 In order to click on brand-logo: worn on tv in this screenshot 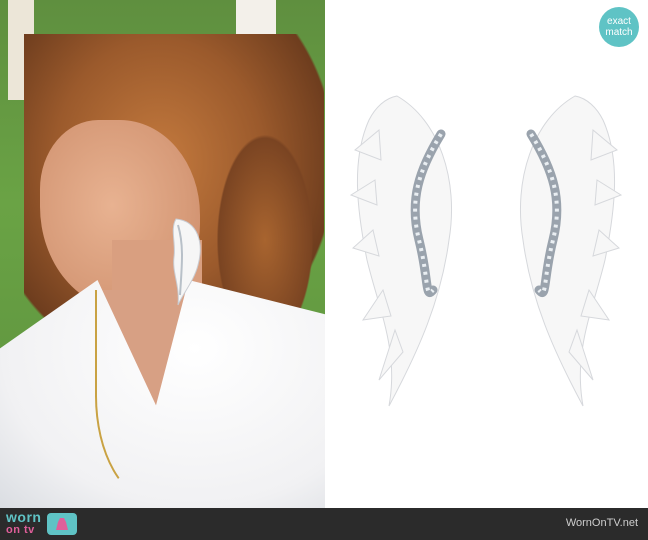, I will do `click(42, 523)`.